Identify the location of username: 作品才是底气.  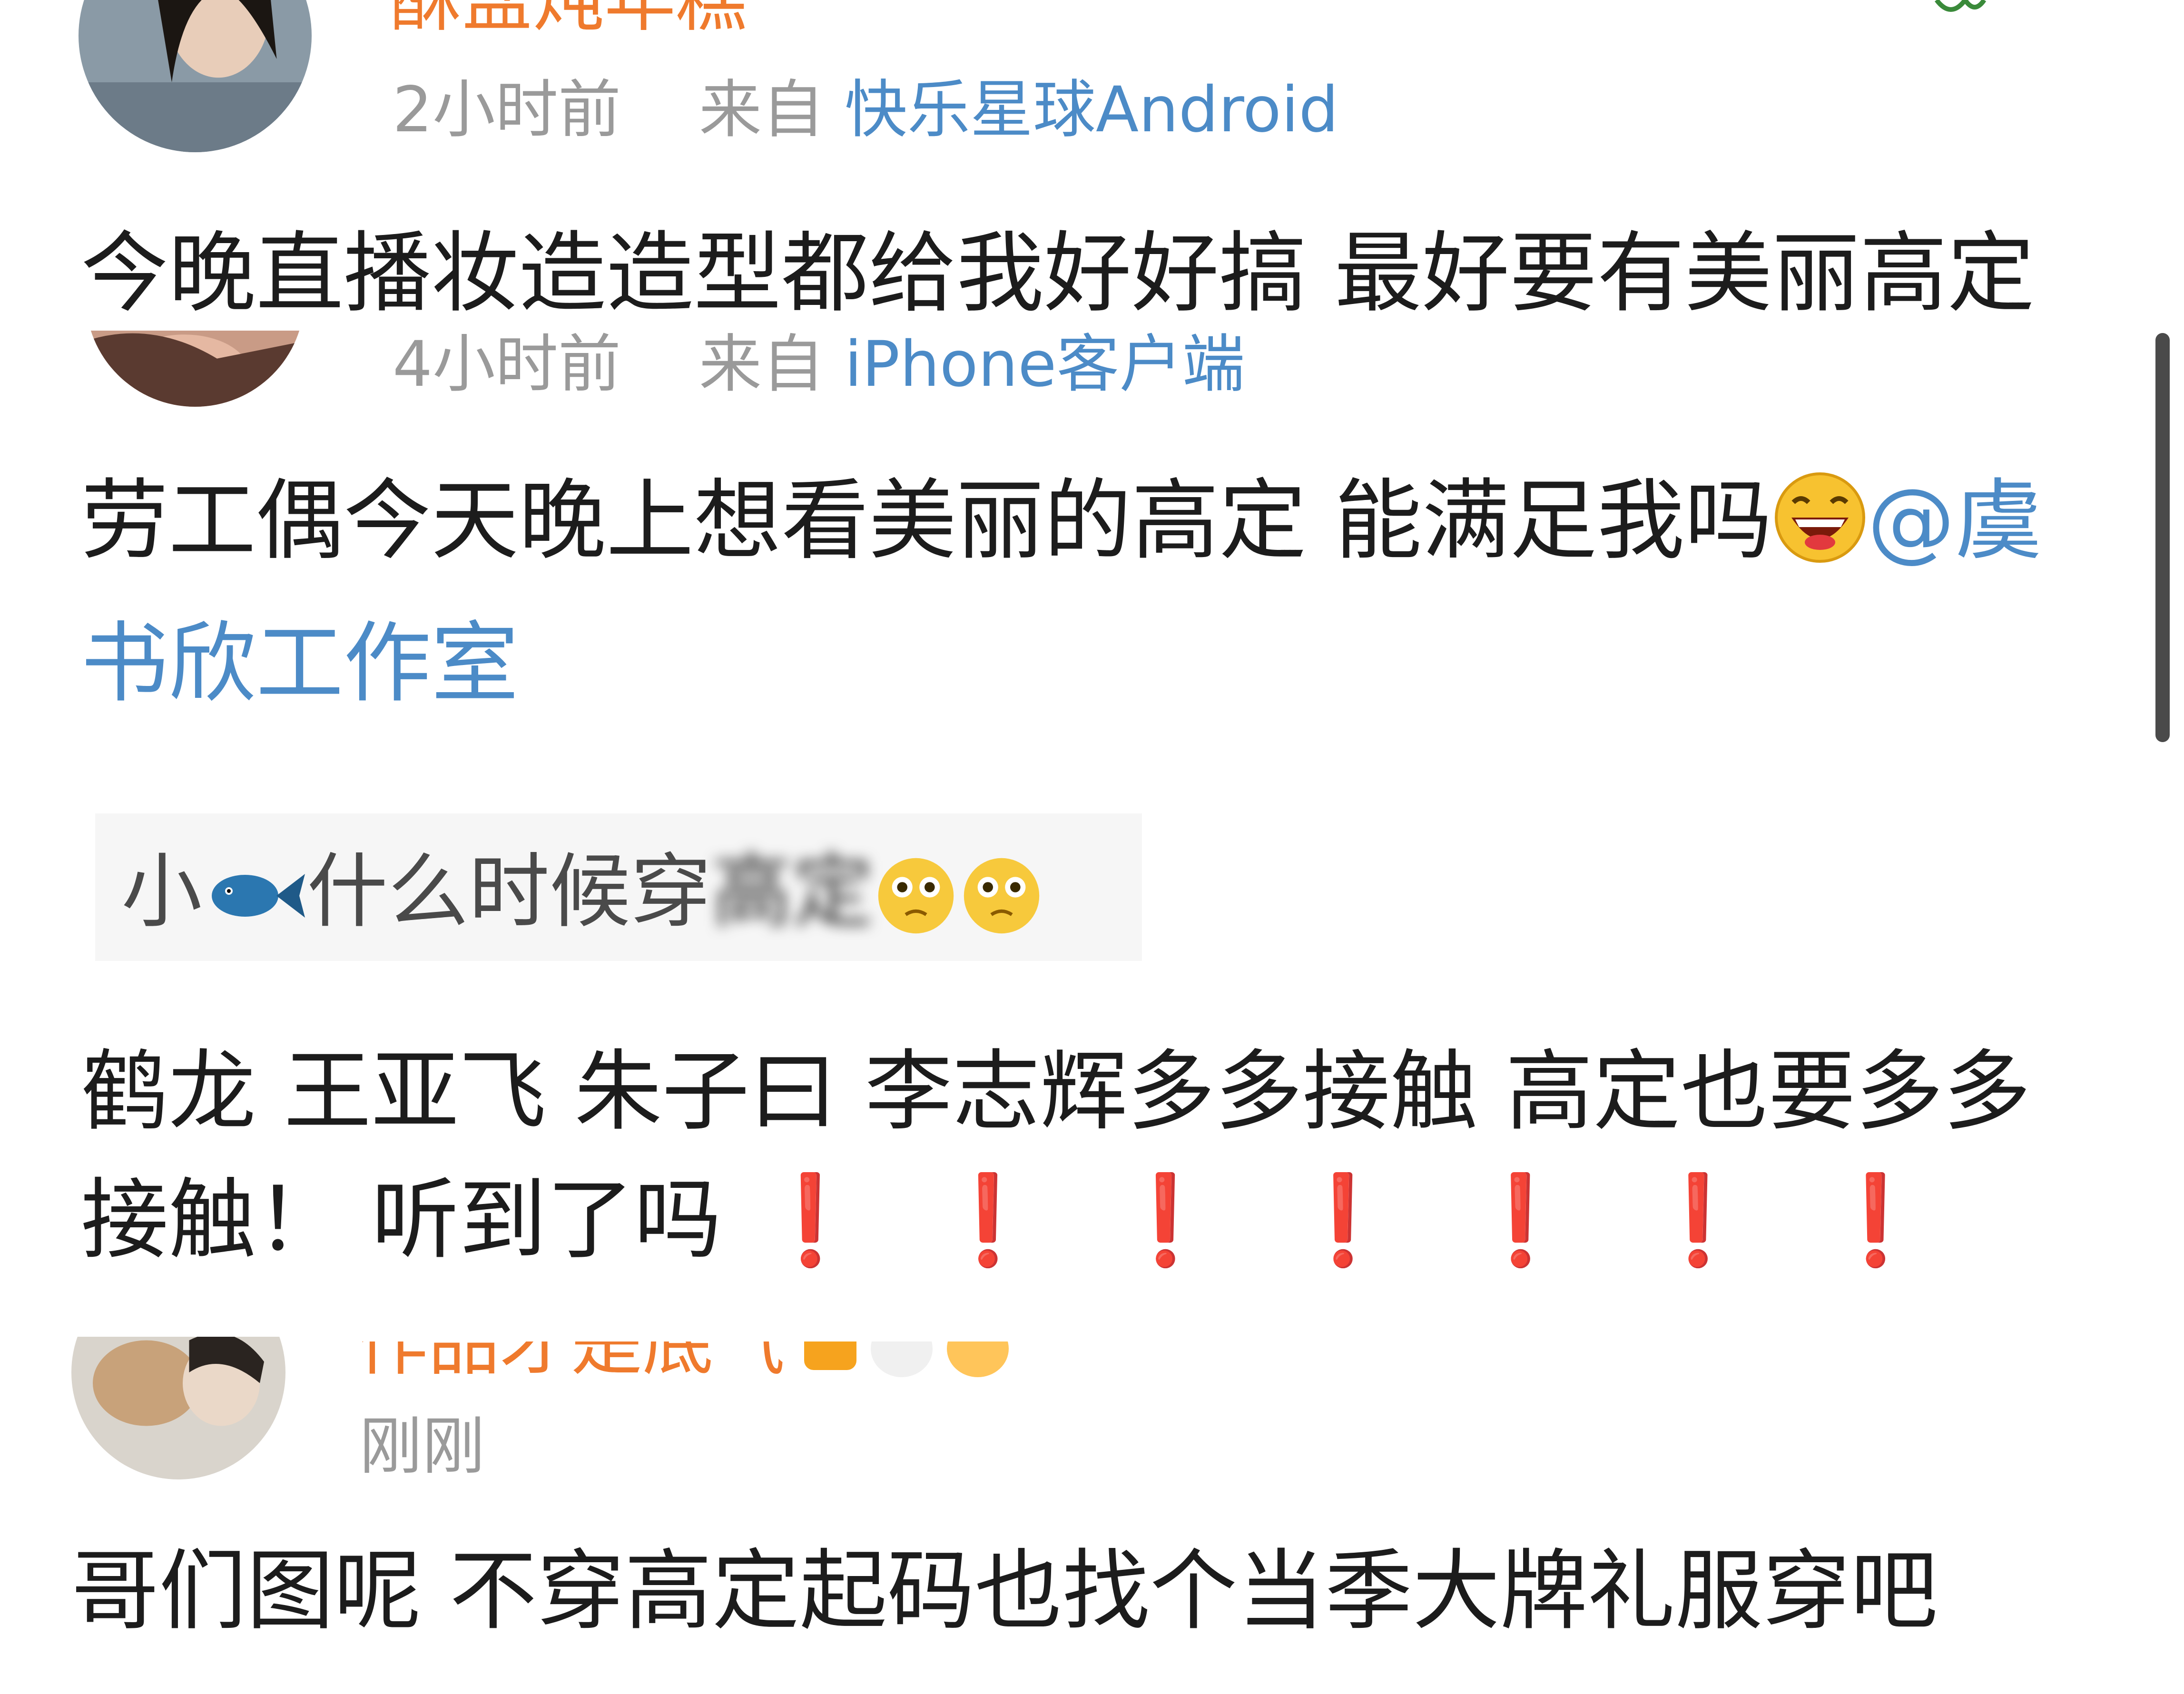
(683, 1360).